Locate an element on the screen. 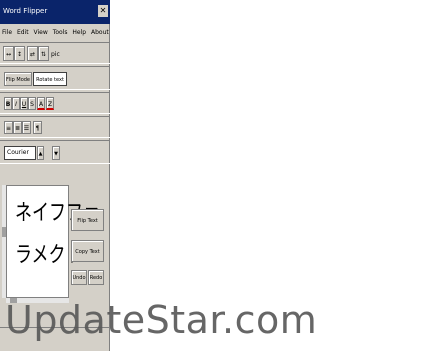  font-size-up-button: ▲ is located at coordinates (40, 153).